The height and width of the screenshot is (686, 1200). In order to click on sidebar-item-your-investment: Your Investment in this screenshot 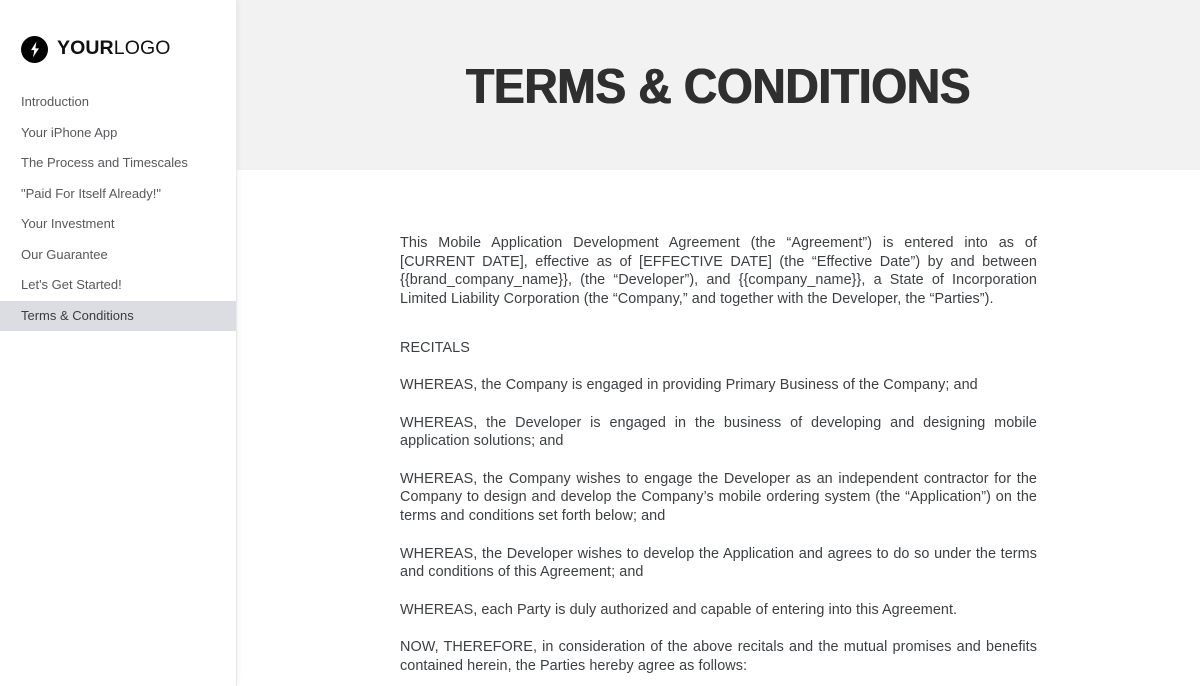, I will do `click(118, 224)`.